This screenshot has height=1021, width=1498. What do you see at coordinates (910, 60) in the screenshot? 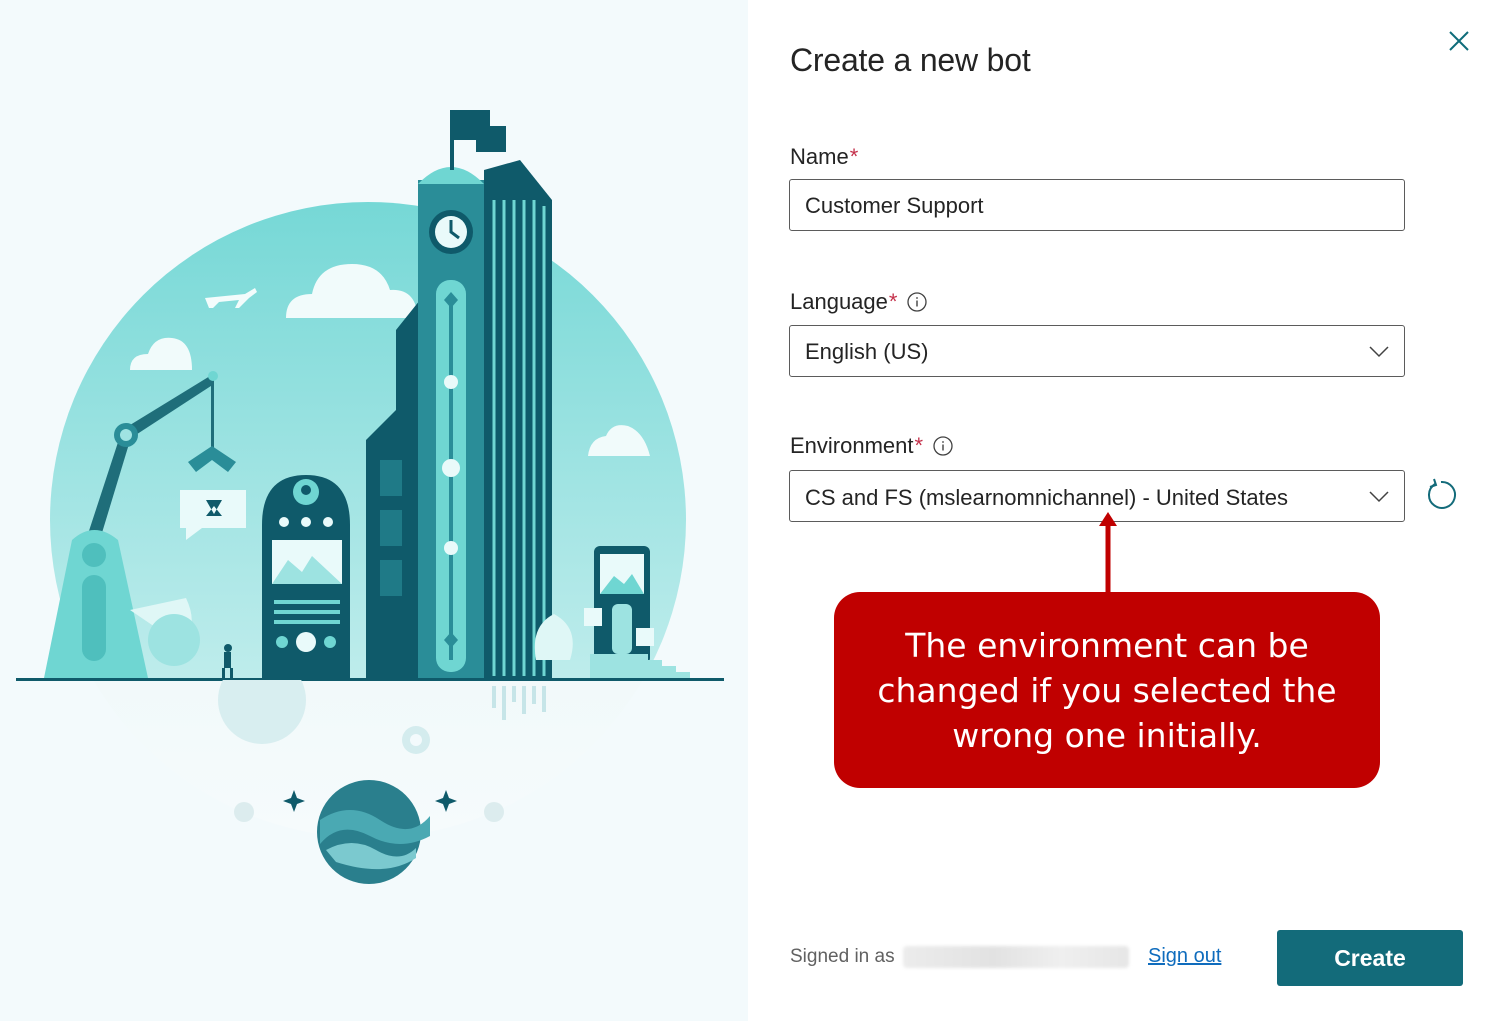
I see `dialog-title: Create a new bot` at bounding box center [910, 60].